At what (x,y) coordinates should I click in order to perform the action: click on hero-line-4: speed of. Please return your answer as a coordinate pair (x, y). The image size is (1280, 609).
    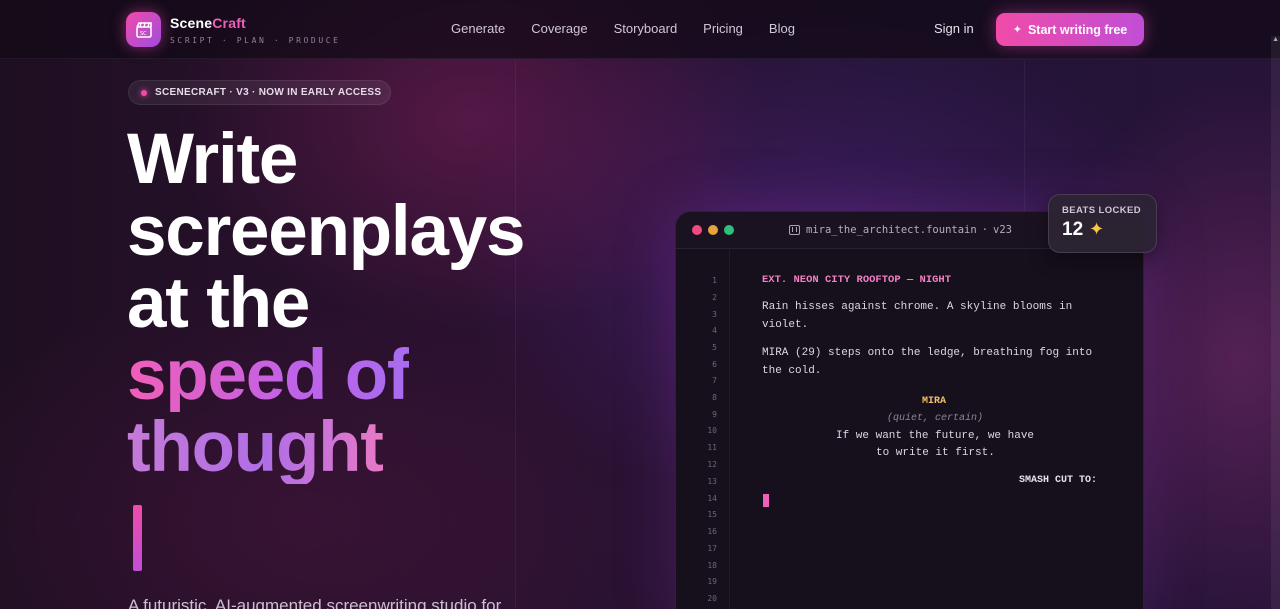
    Looking at the image, I should click on (269, 375).